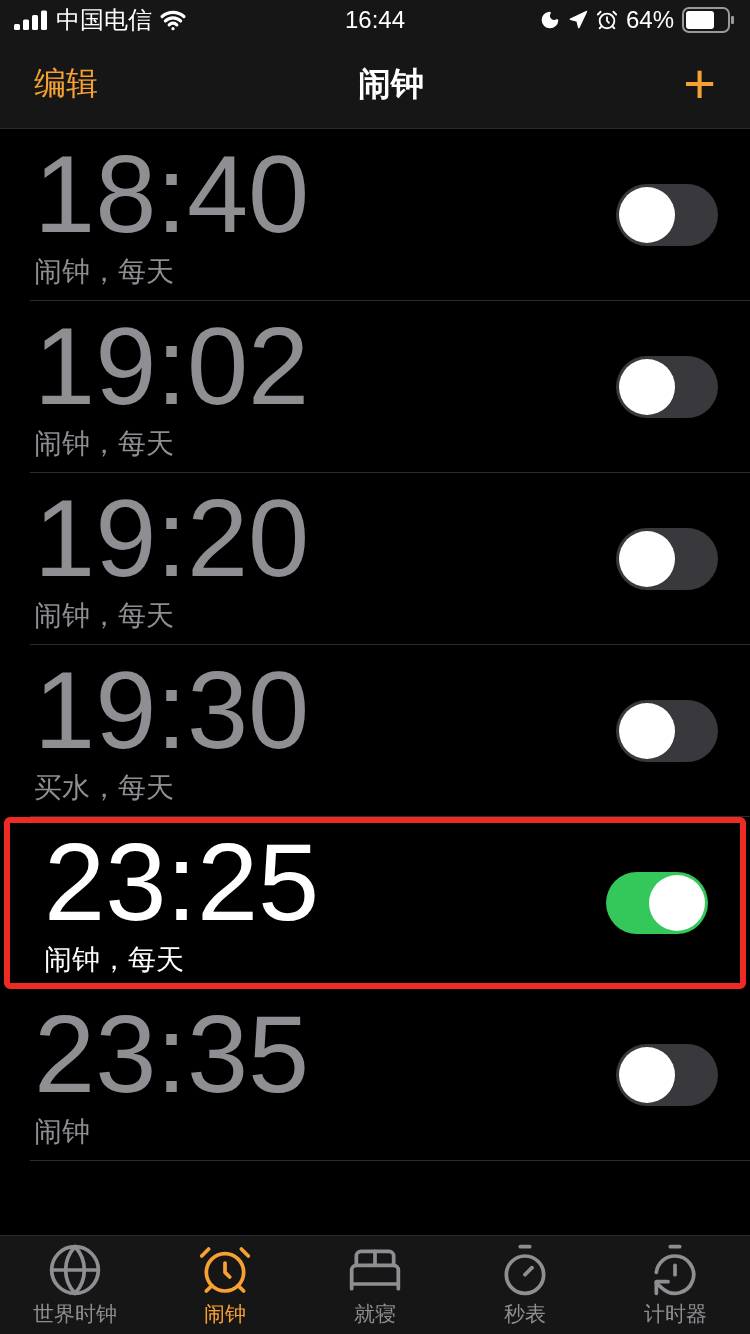  I want to click on carrier-name: 中国电信, so click(104, 20).